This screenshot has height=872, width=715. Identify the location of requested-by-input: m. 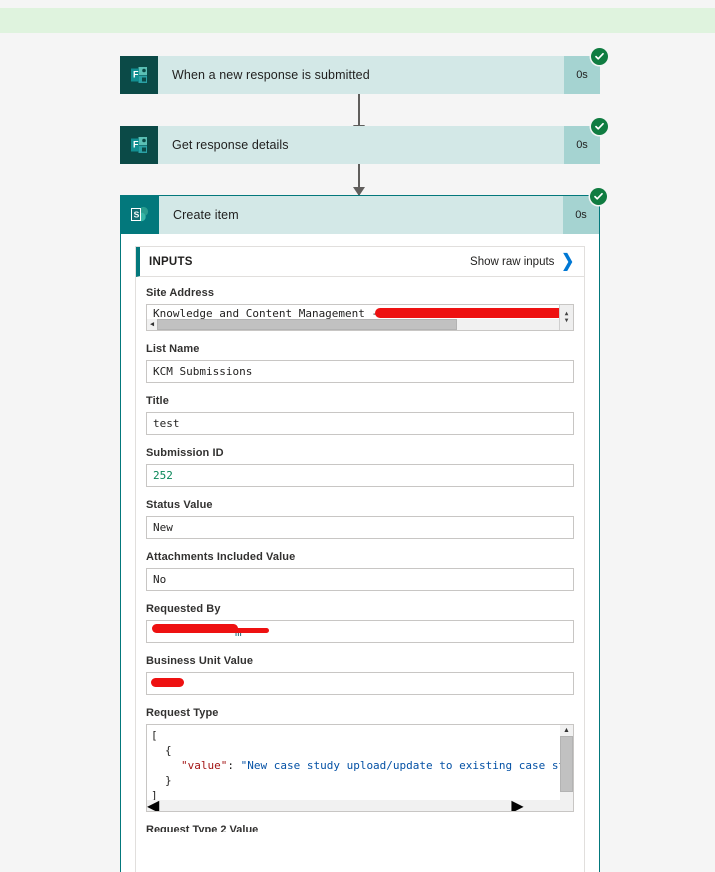
(360, 631).